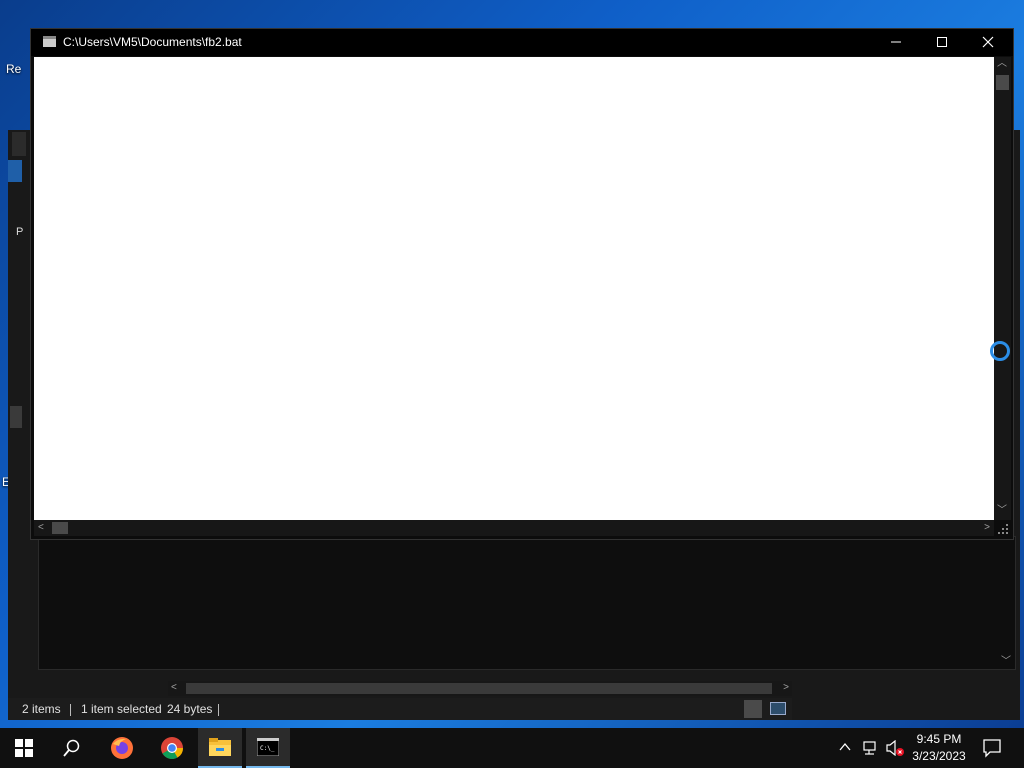 The height and width of the screenshot is (768, 1024). Describe the element at coordinates (479, 688) in the screenshot. I see `explorer-scroll-thumb` at that location.